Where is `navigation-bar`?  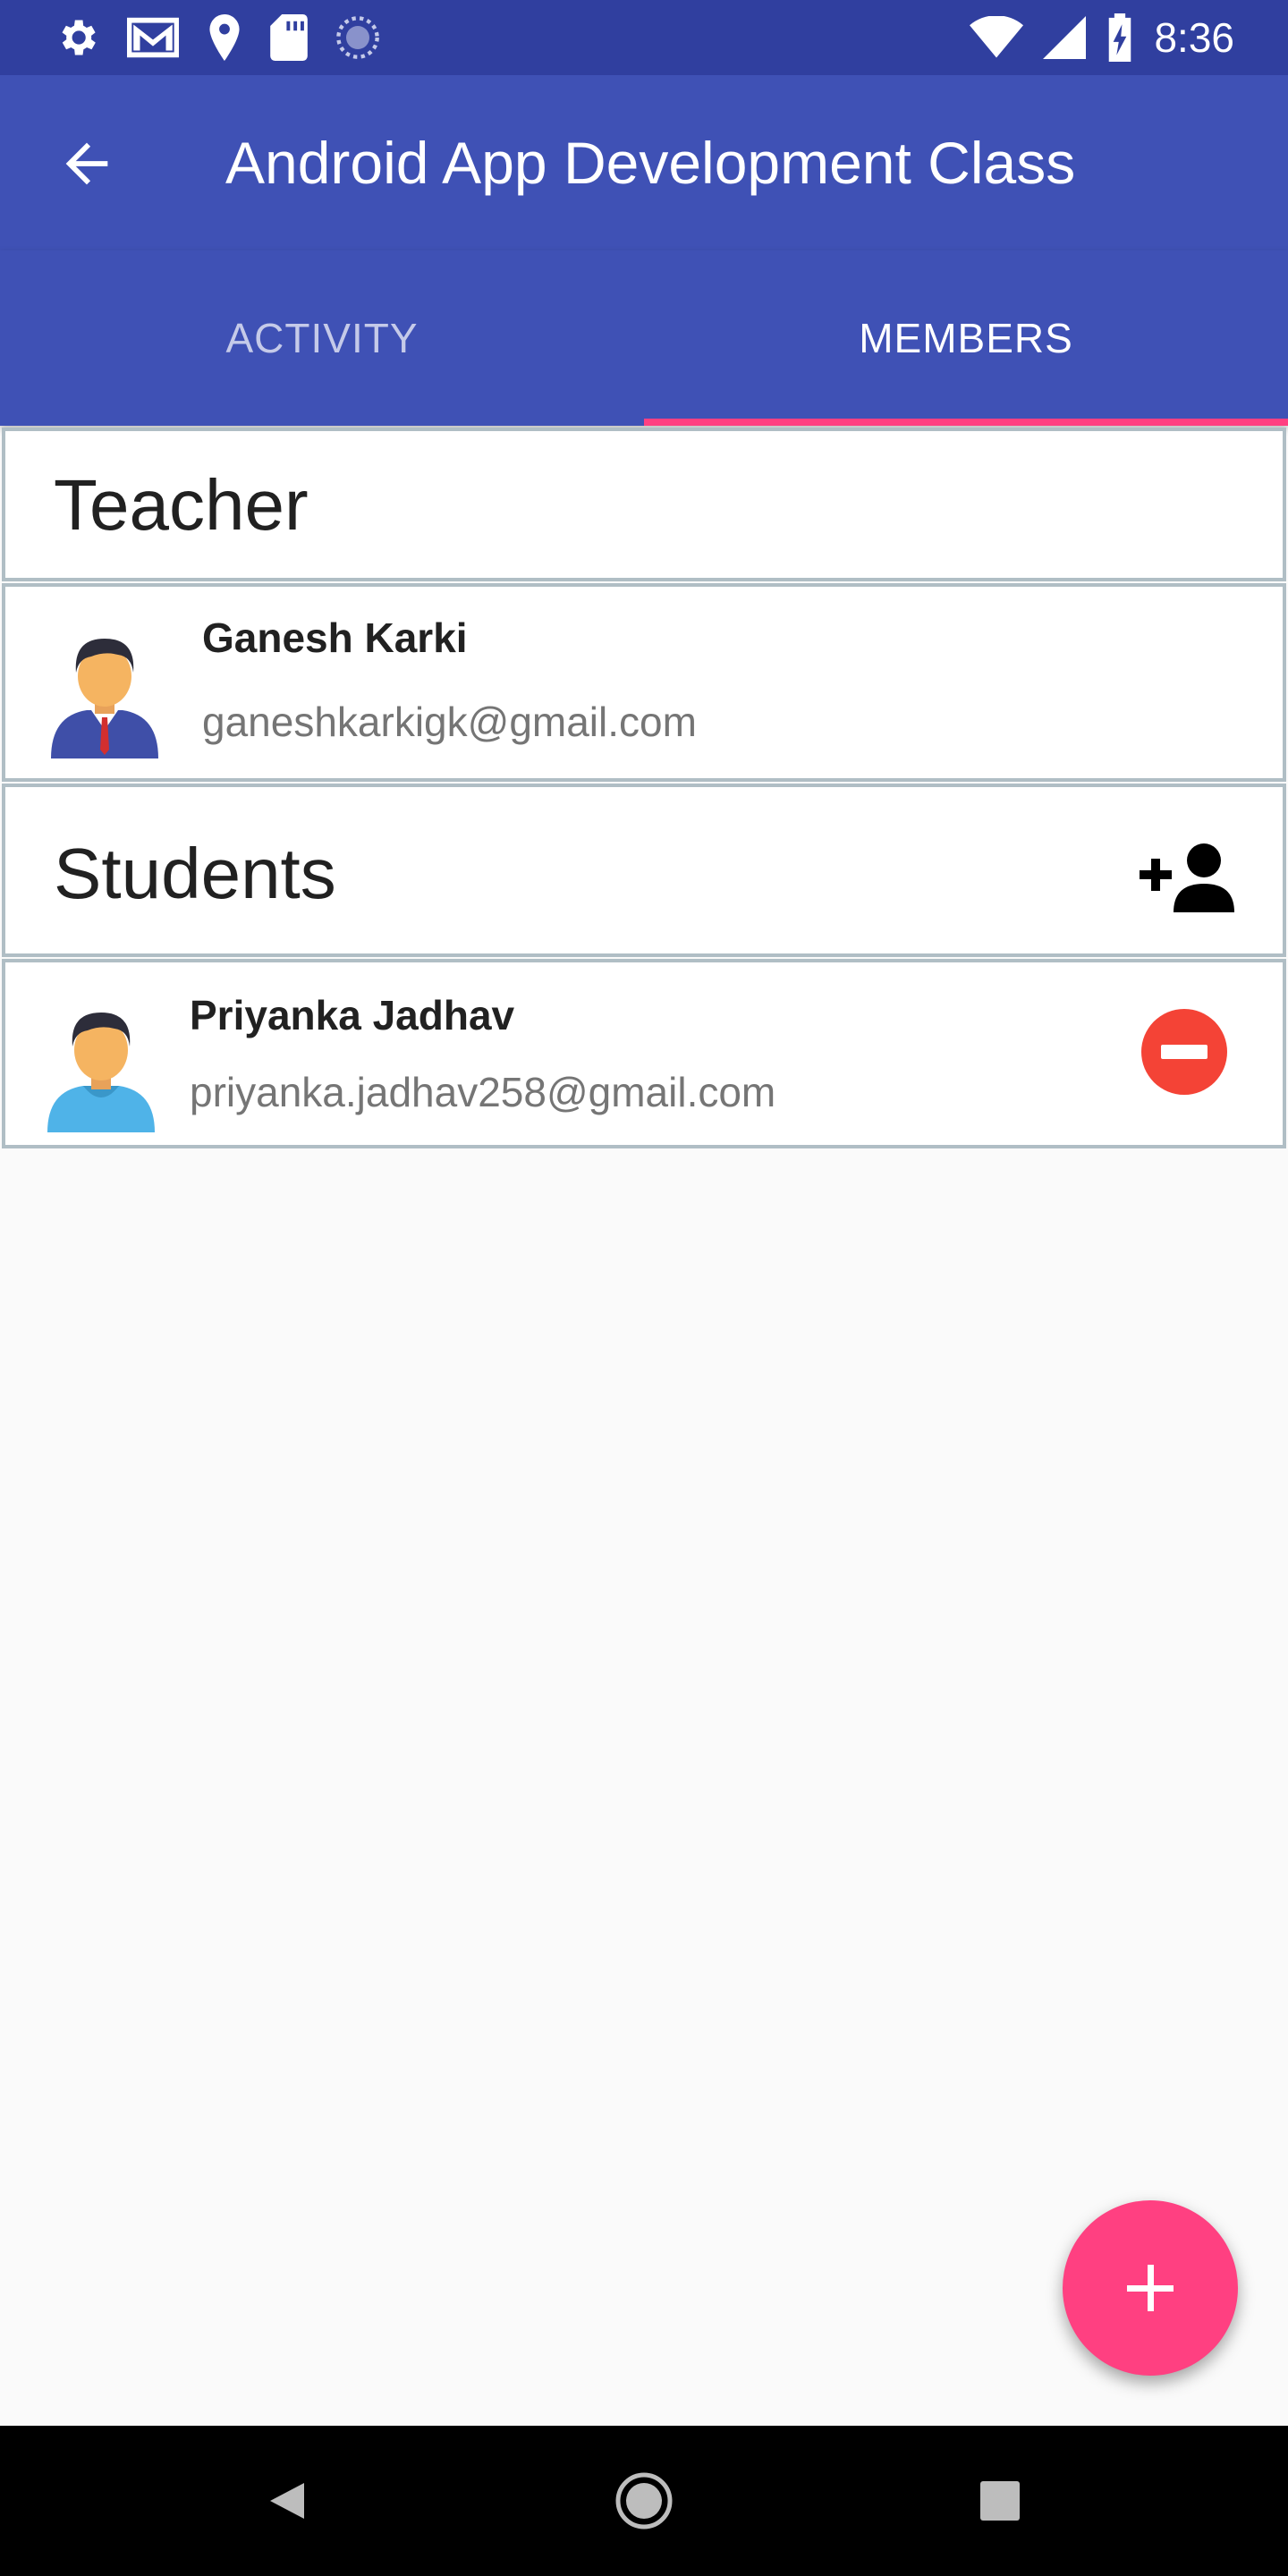 navigation-bar is located at coordinates (644, 2501).